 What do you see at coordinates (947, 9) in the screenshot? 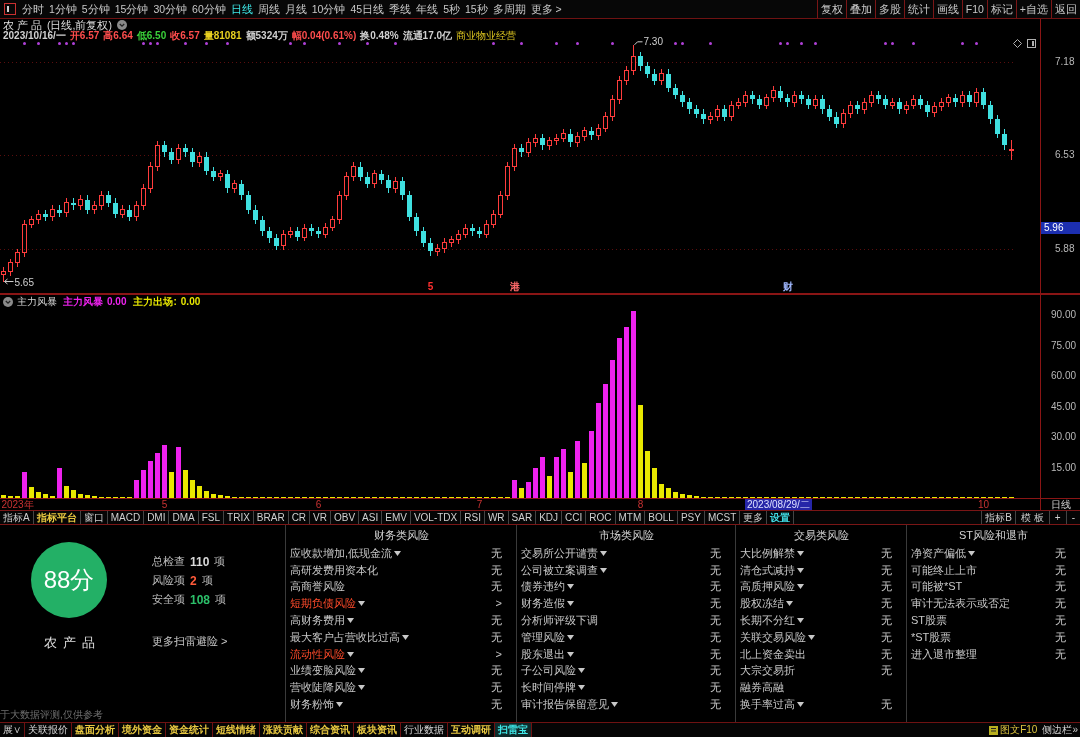
I see `toolbar-button: 画线` at bounding box center [947, 9].